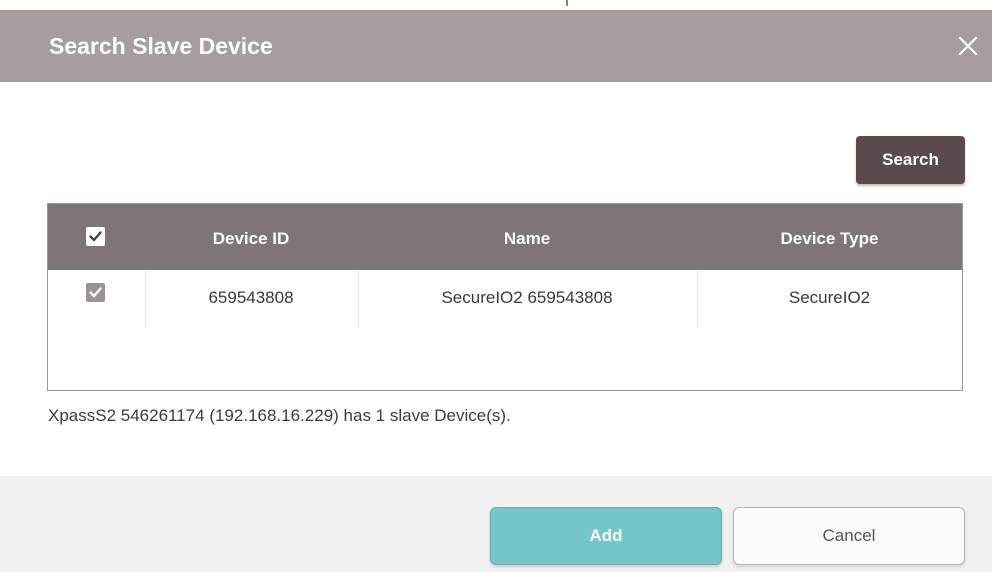  What do you see at coordinates (829, 297) in the screenshot?
I see `cell-device-type: SecureIO2` at bounding box center [829, 297].